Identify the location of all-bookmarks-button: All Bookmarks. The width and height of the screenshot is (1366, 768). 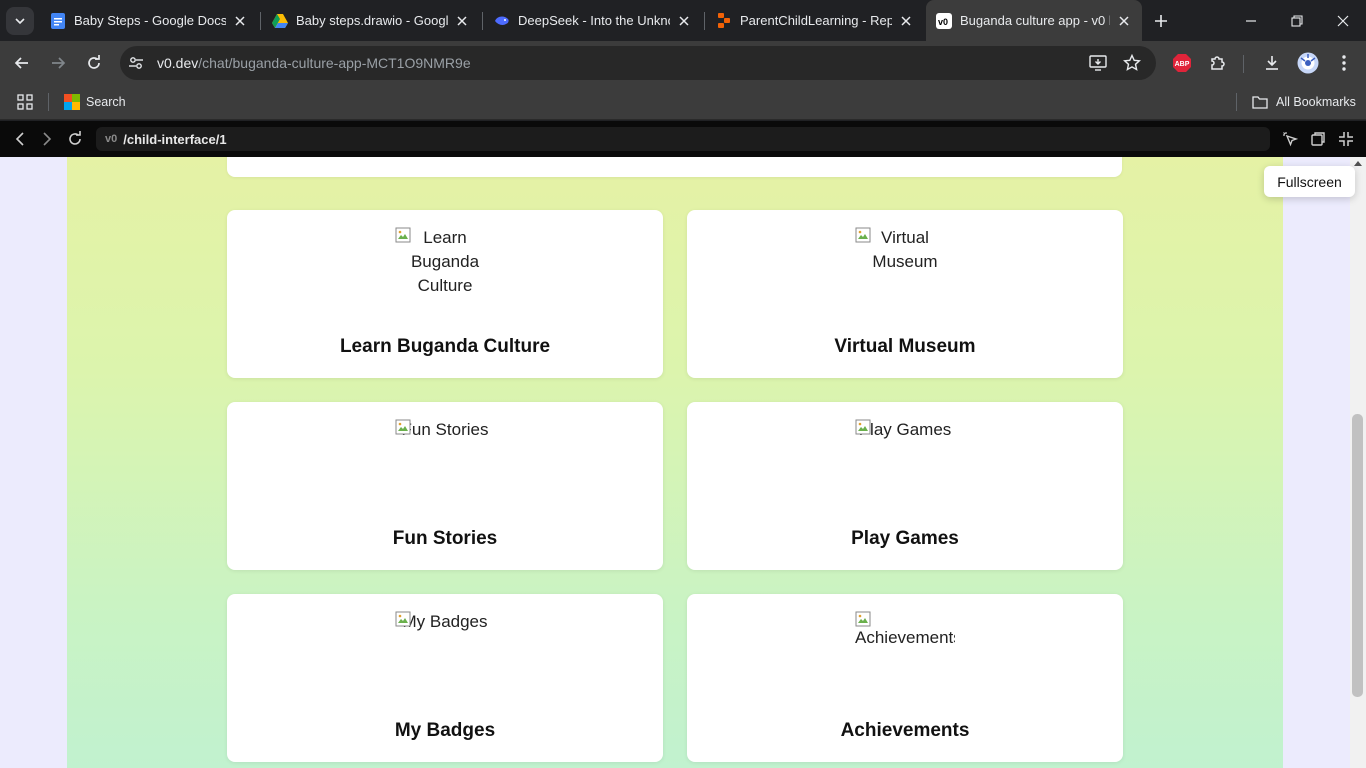
(1304, 102).